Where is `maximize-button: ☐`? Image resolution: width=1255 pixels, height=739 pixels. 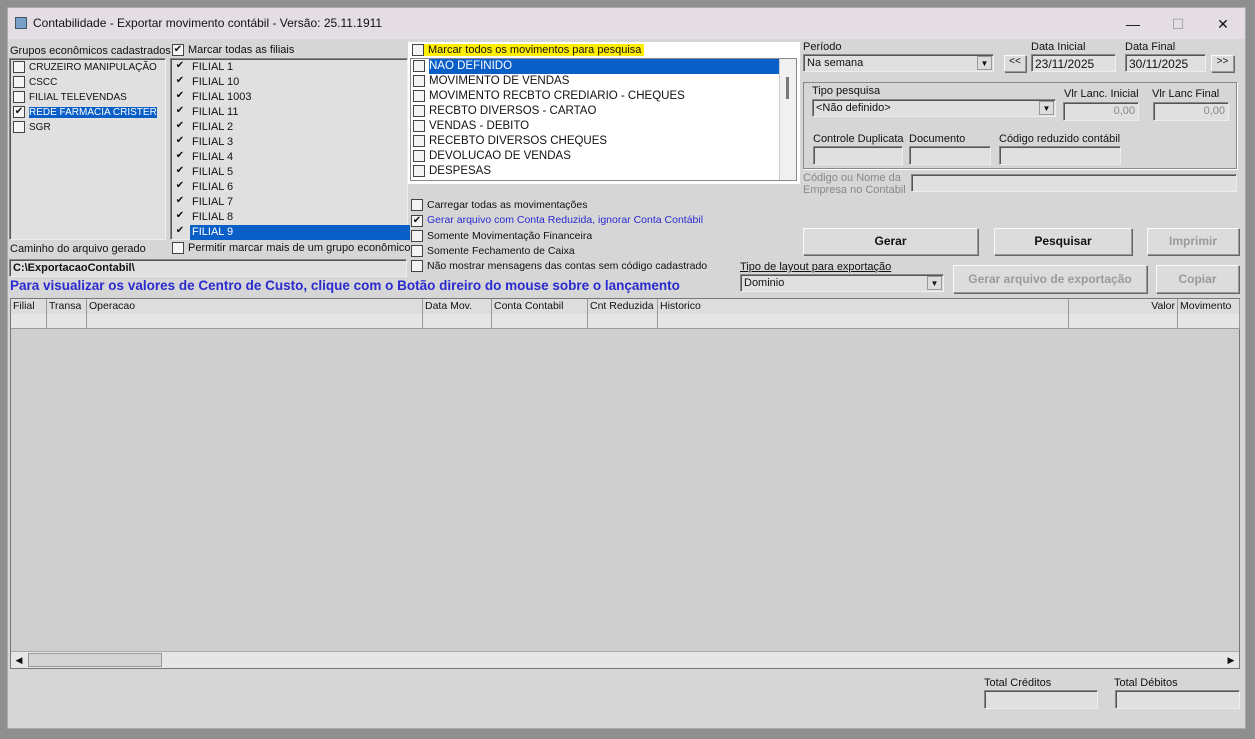 maximize-button: ☐ is located at coordinates (1178, 24).